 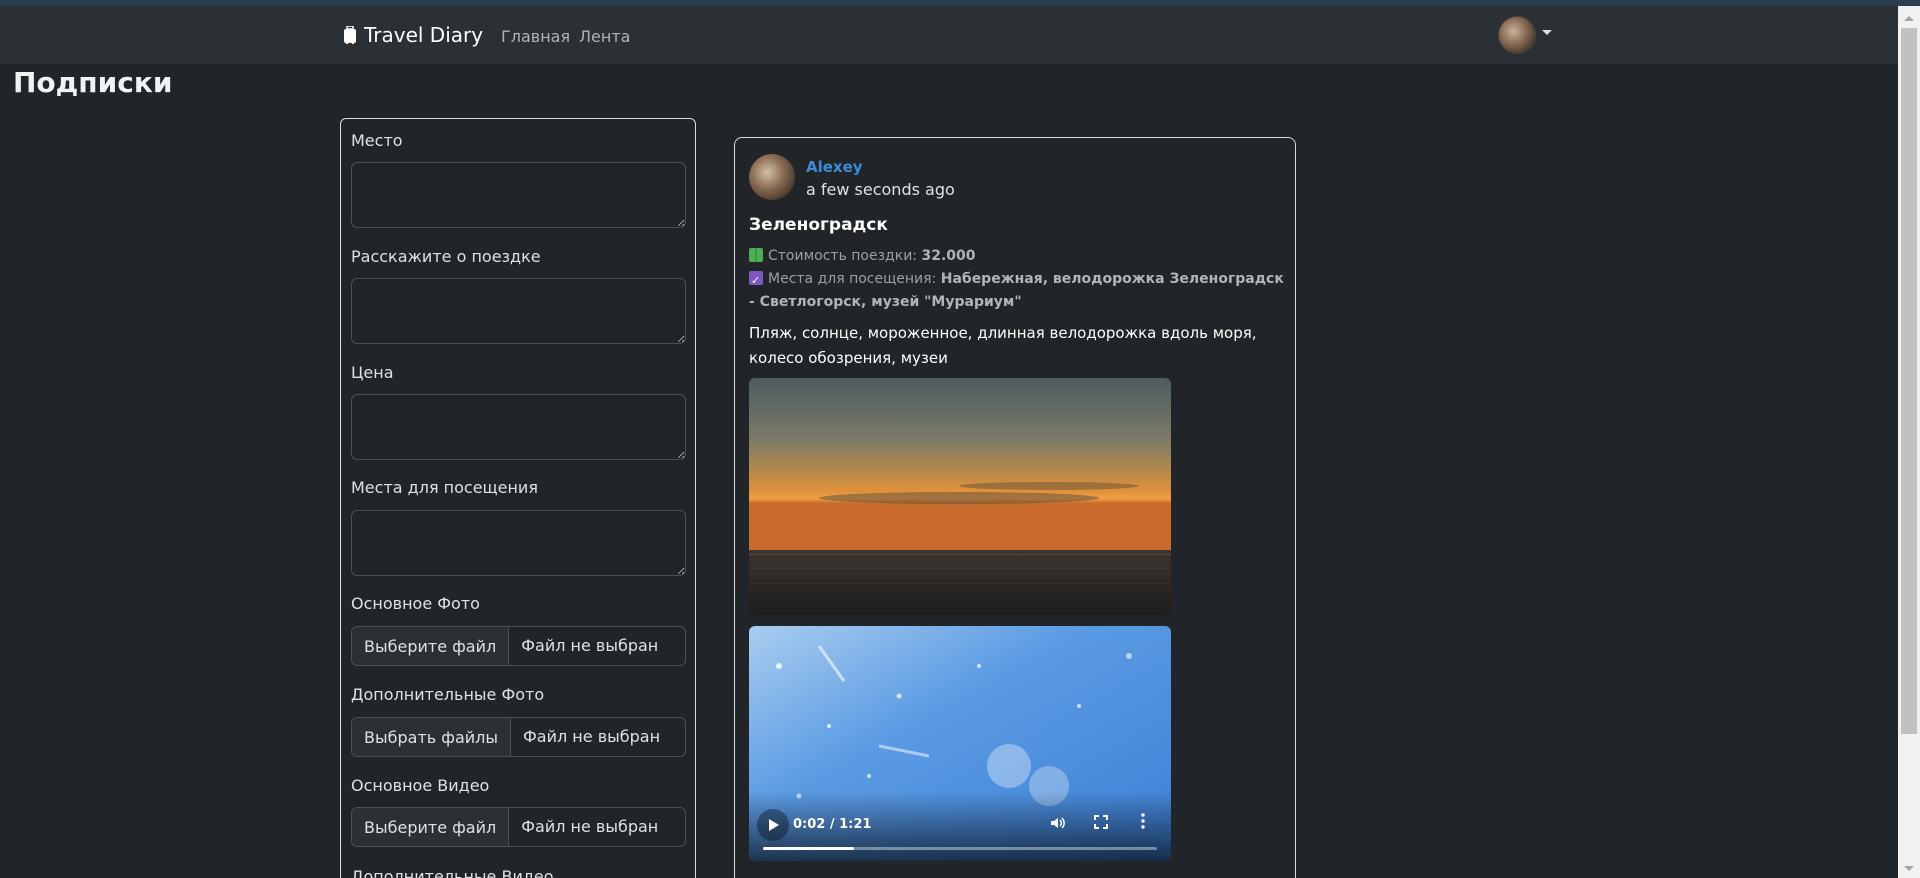 I want to click on places-input, so click(x=518, y=543).